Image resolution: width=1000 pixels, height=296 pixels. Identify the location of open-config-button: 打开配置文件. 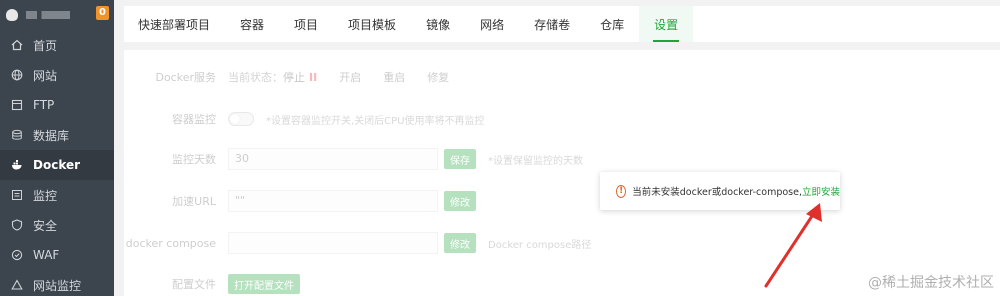
(264, 284).